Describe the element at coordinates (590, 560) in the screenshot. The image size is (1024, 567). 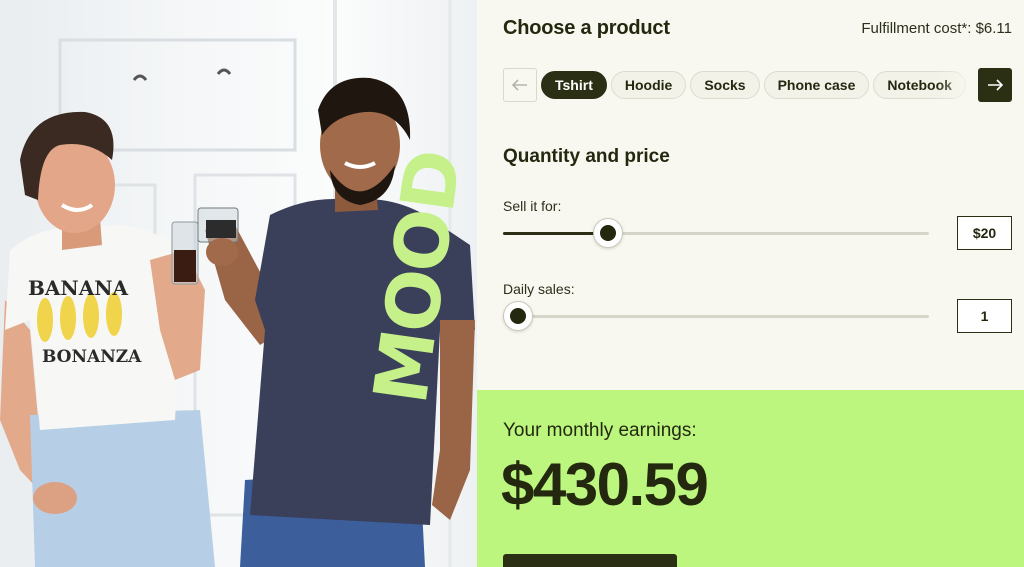
I see `cta-button` at that location.